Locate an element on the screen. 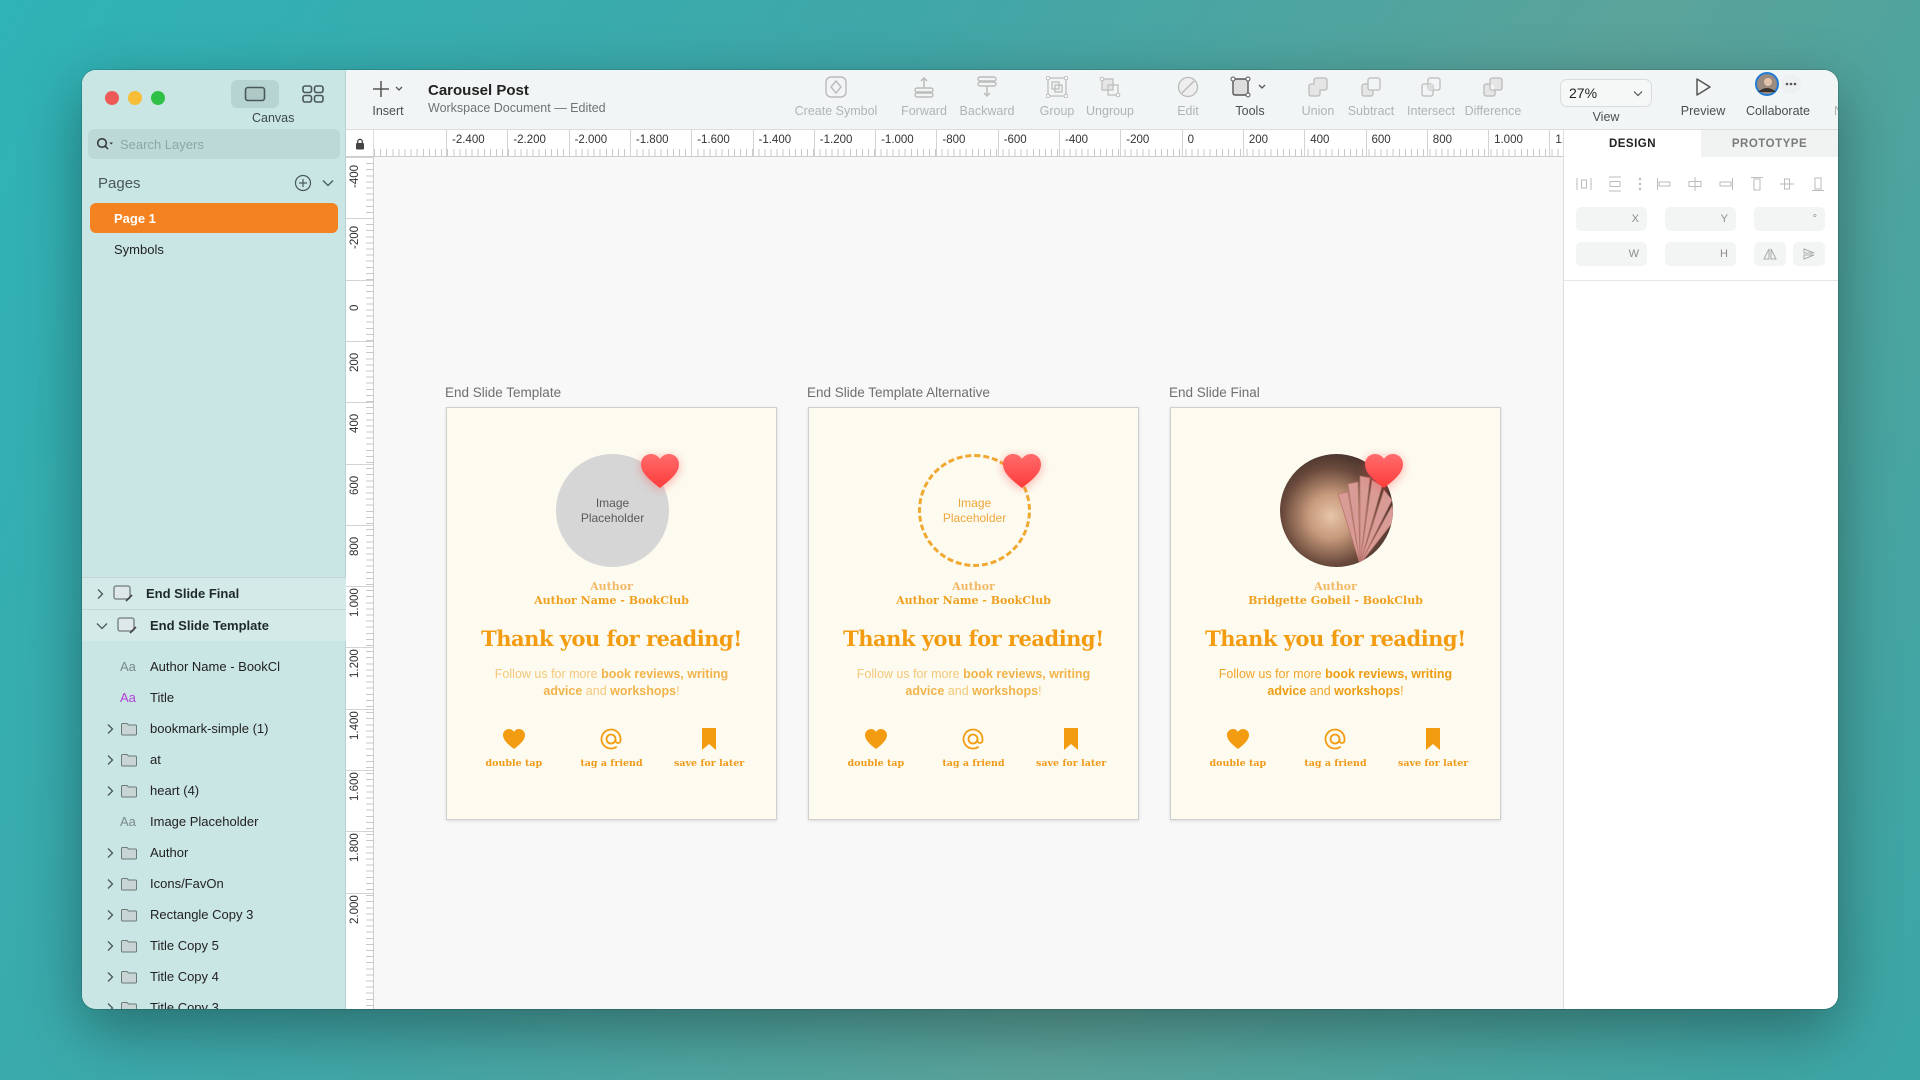 The height and width of the screenshot is (1080, 1920). layer-item: Rectangle Copy 3 is located at coordinates (214, 914).